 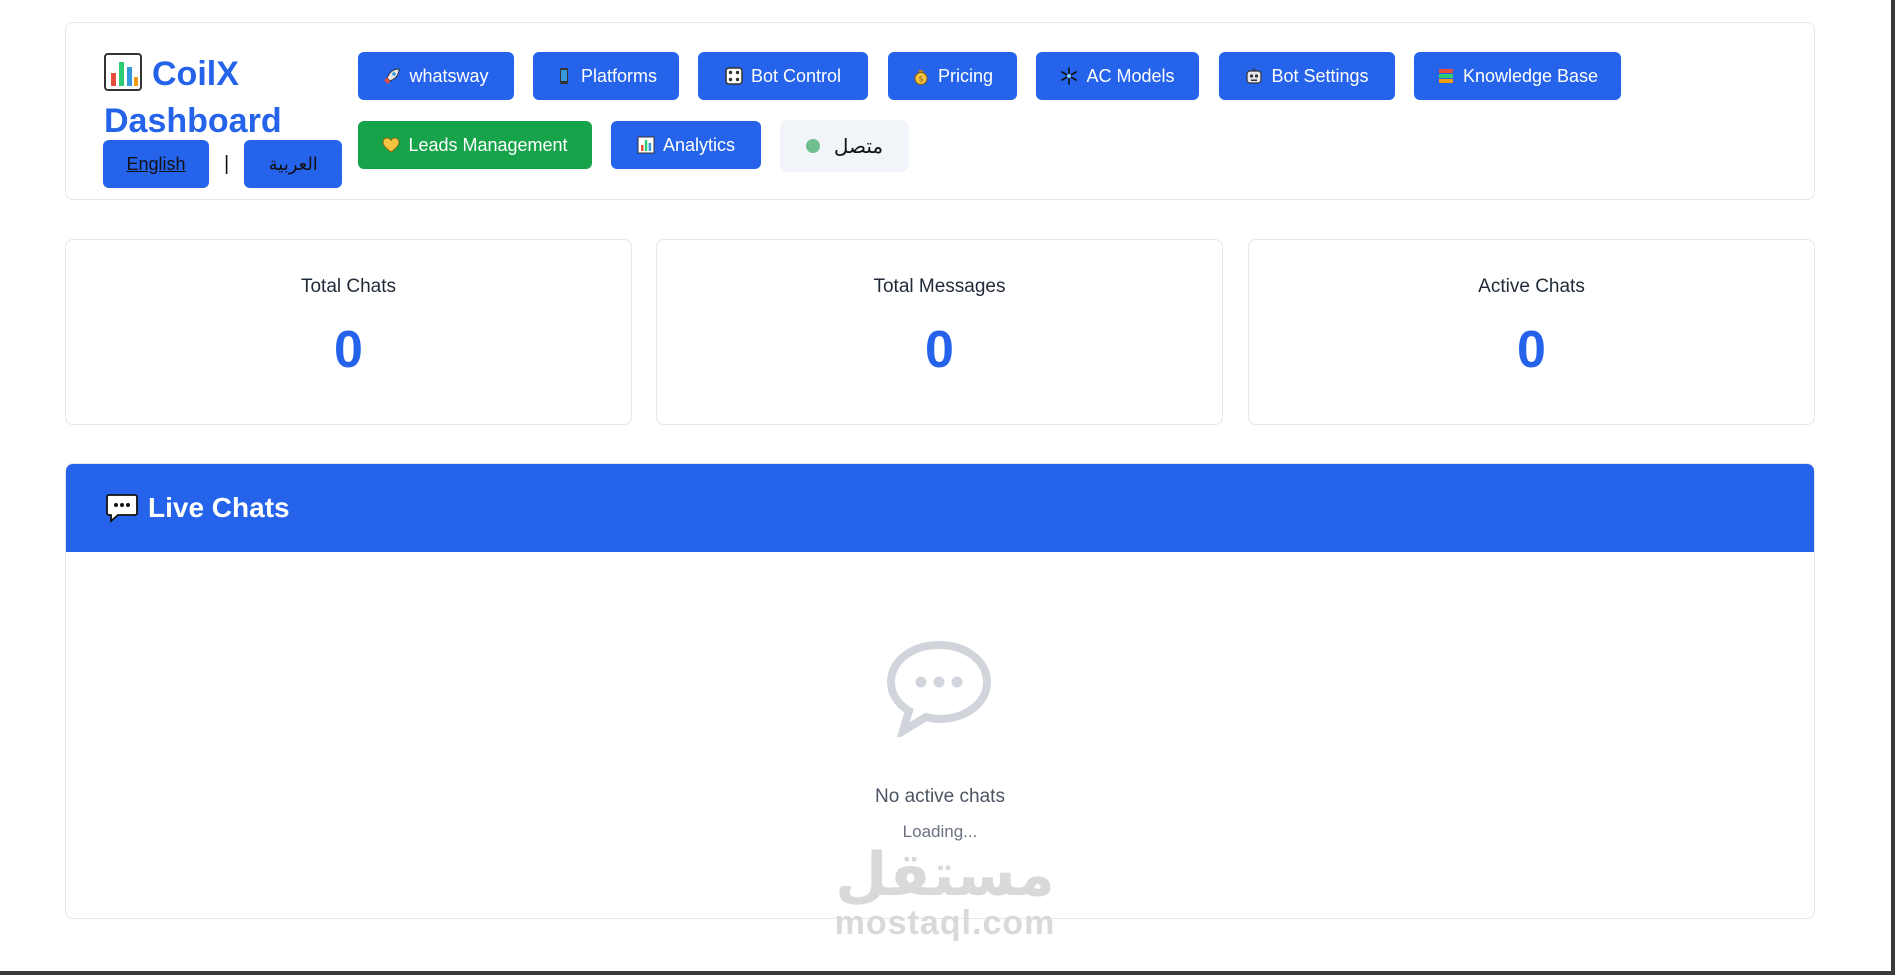 What do you see at coordinates (293, 164) in the screenshot?
I see `arabic-button: العربية` at bounding box center [293, 164].